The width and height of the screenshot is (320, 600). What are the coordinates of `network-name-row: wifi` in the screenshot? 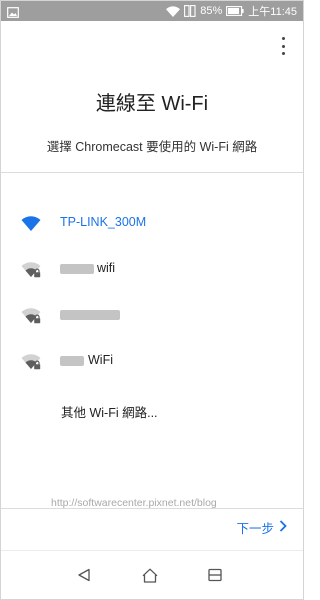 It's located at (87, 268).